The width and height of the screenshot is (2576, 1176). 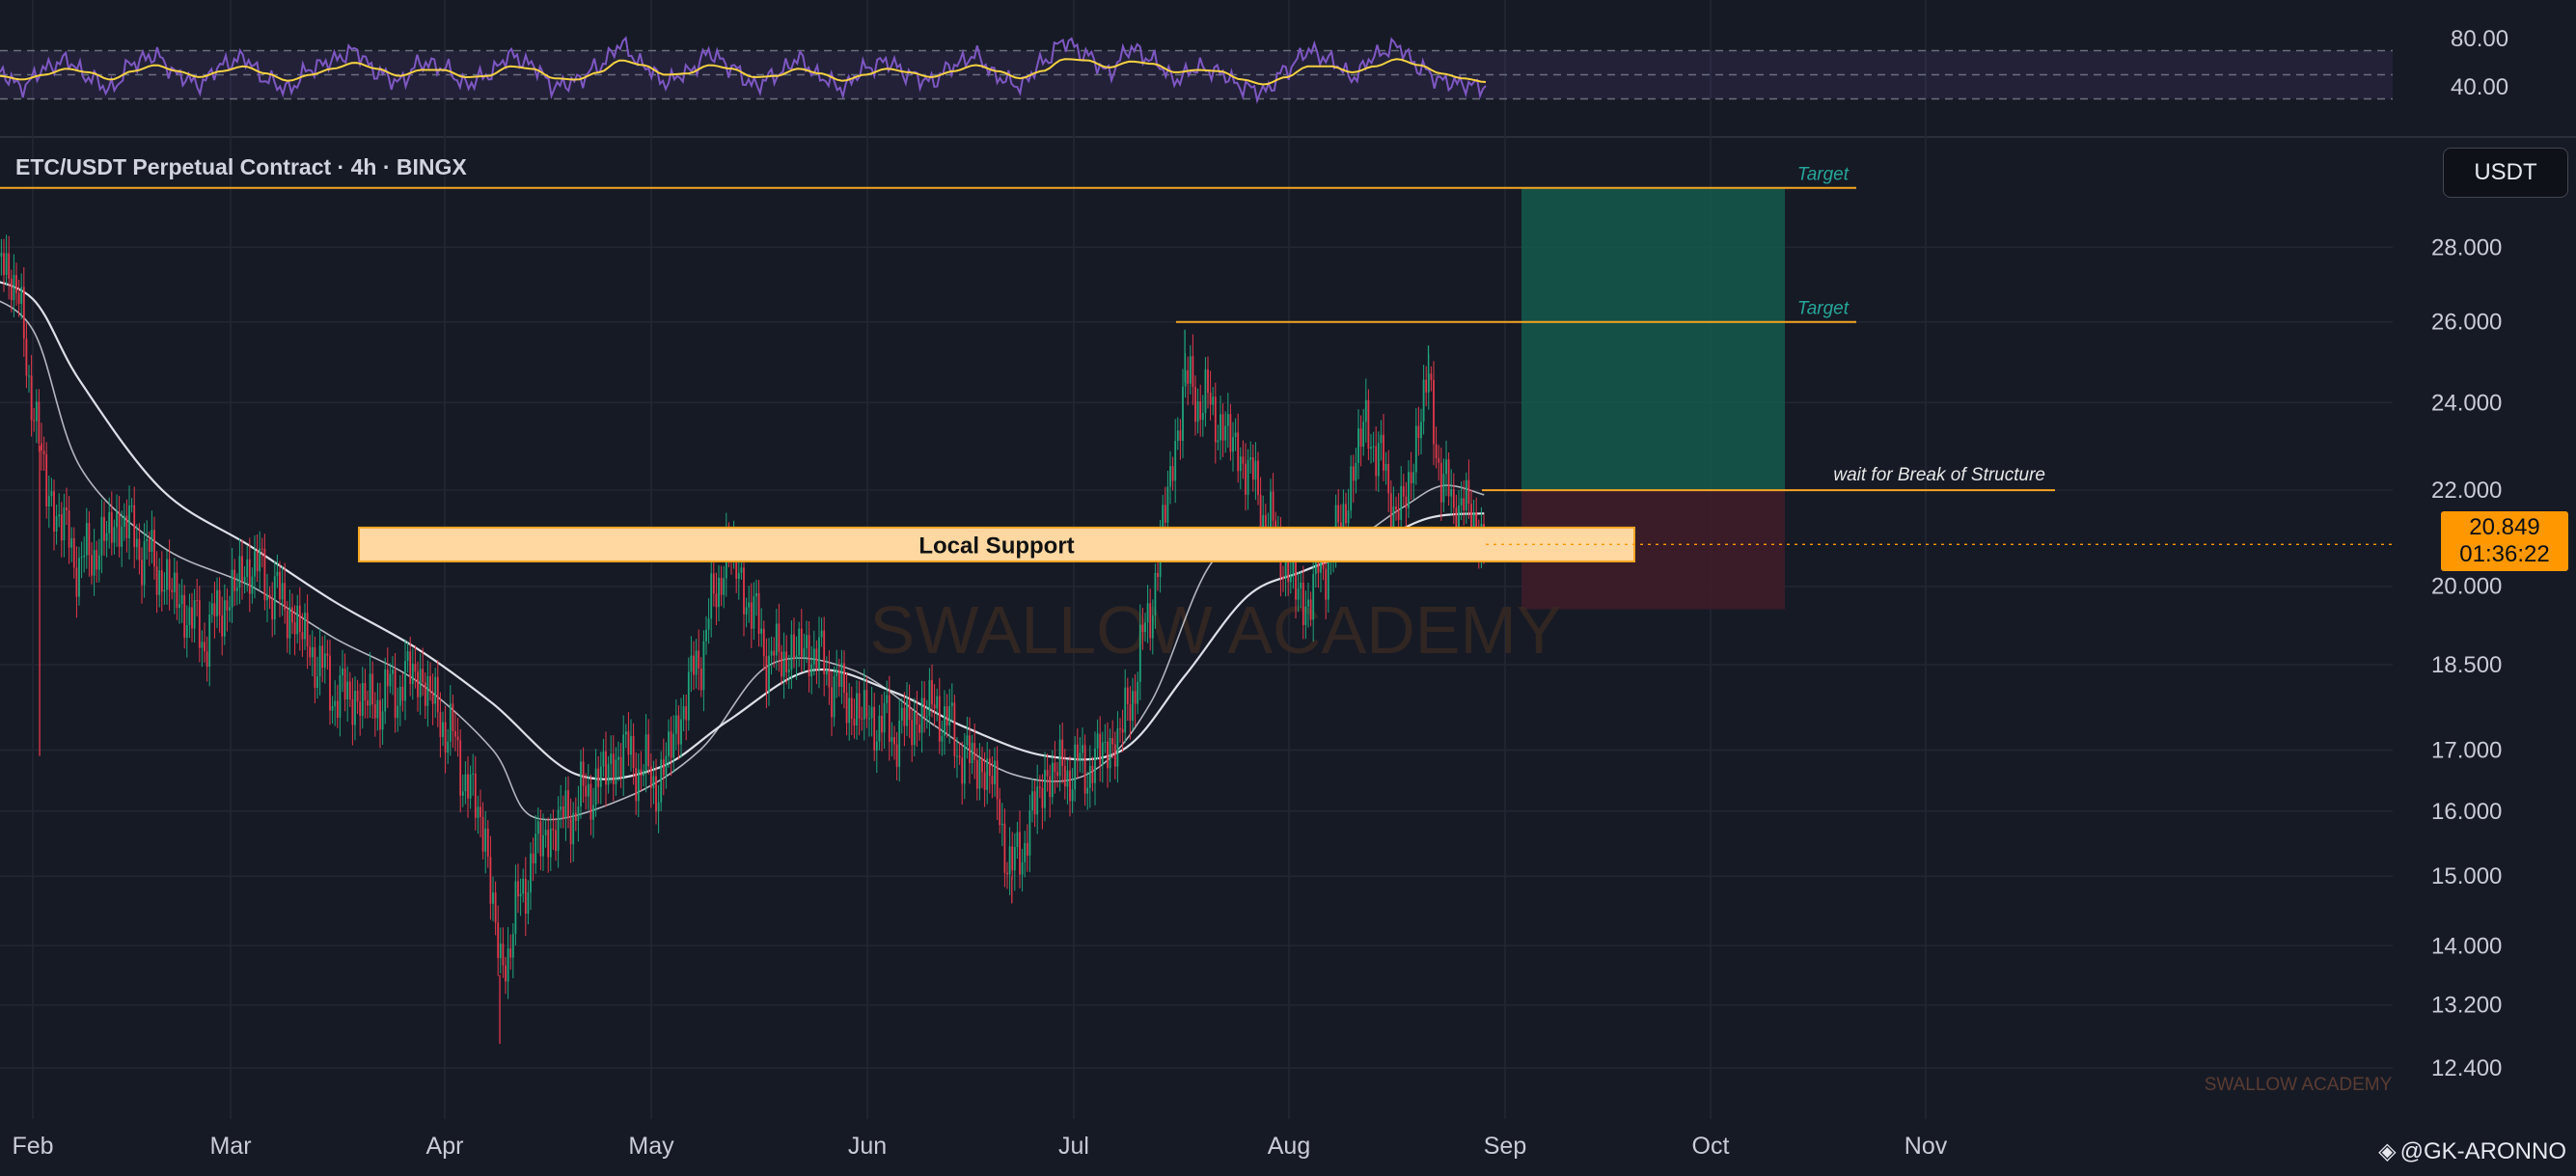 What do you see at coordinates (2467, 403) in the screenshot?
I see `price-tick-label: 24.000` at bounding box center [2467, 403].